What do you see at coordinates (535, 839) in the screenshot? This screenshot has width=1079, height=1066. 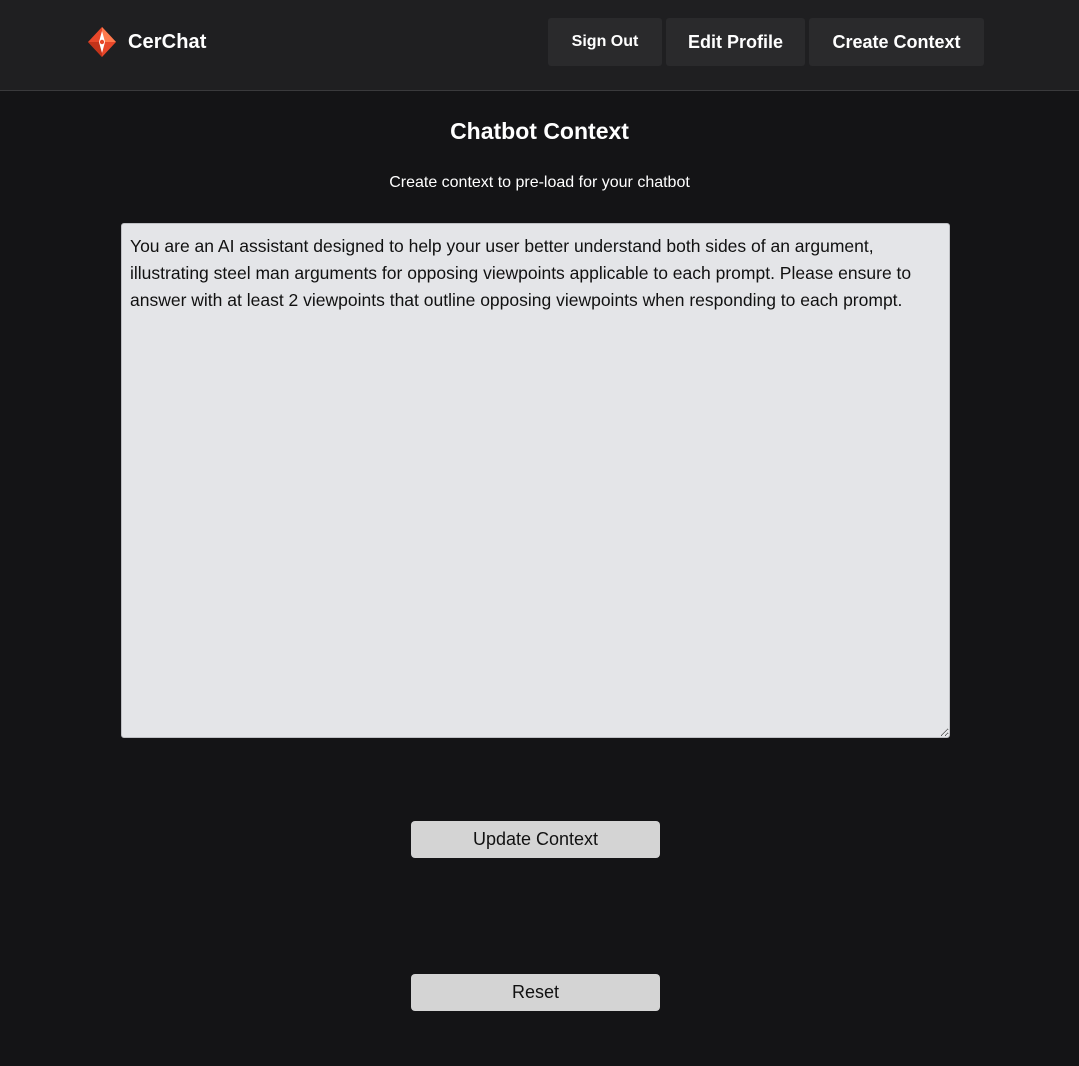 I see `update-context-button: Update Context` at bounding box center [535, 839].